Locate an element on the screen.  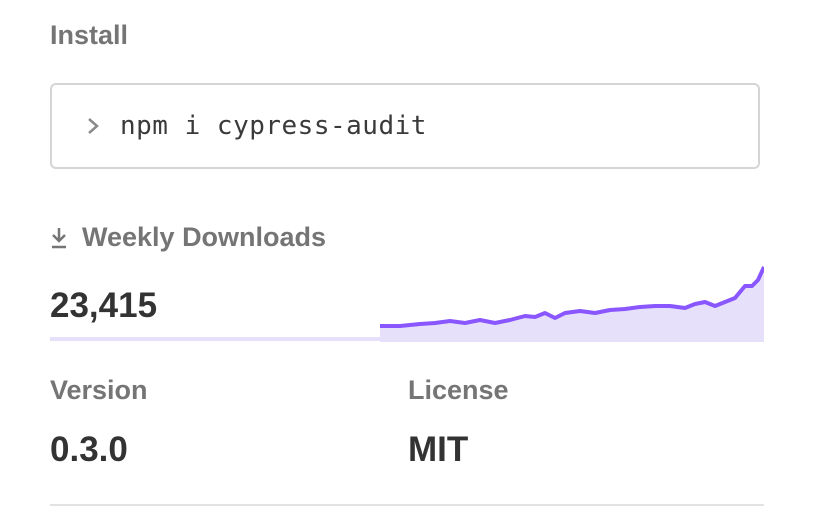
weekly-downloads-label: Weekly Downloads is located at coordinates (204, 237).